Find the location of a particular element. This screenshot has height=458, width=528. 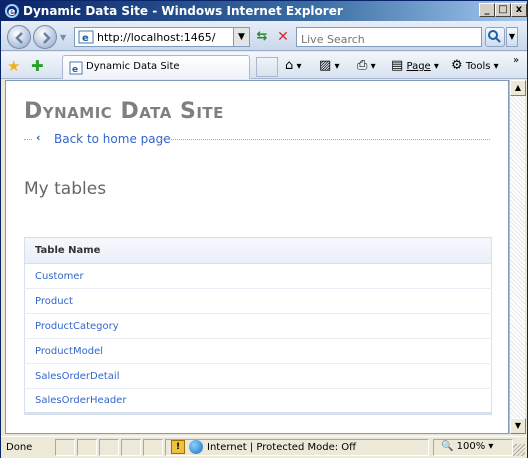

back-navigation: ‹ Back to home page is located at coordinates (257, 139).